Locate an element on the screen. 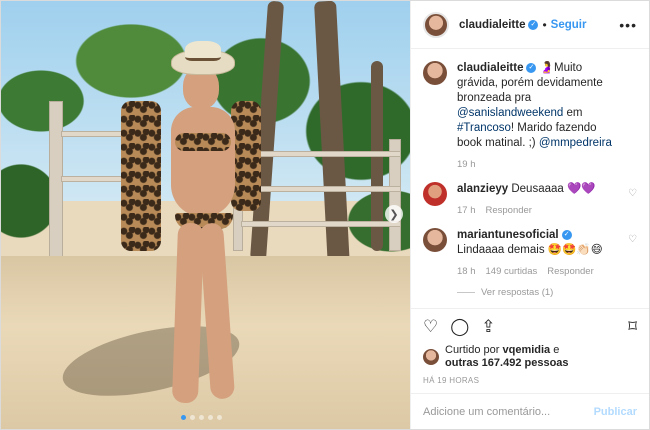  mention-link: @sanislandweekend is located at coordinates (510, 113).